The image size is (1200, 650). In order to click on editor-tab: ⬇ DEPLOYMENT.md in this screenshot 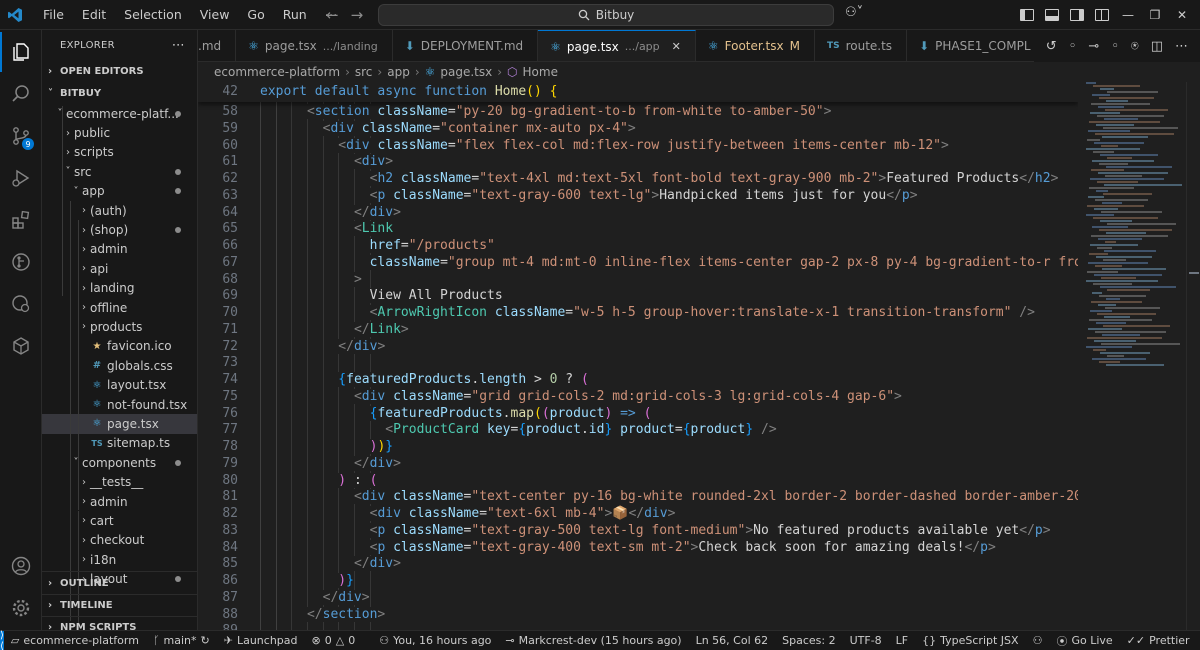, I will do `click(466, 45)`.